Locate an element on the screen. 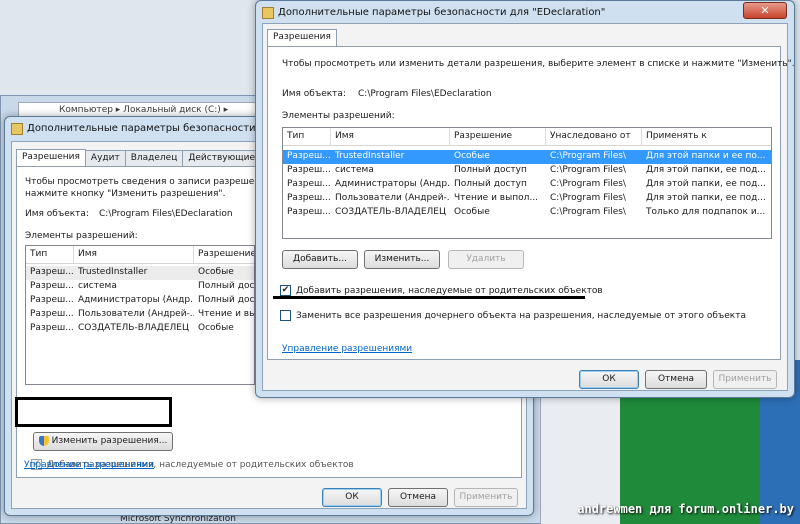  back-object-value: C:\Program Files\EDeclaration is located at coordinates (166, 214).